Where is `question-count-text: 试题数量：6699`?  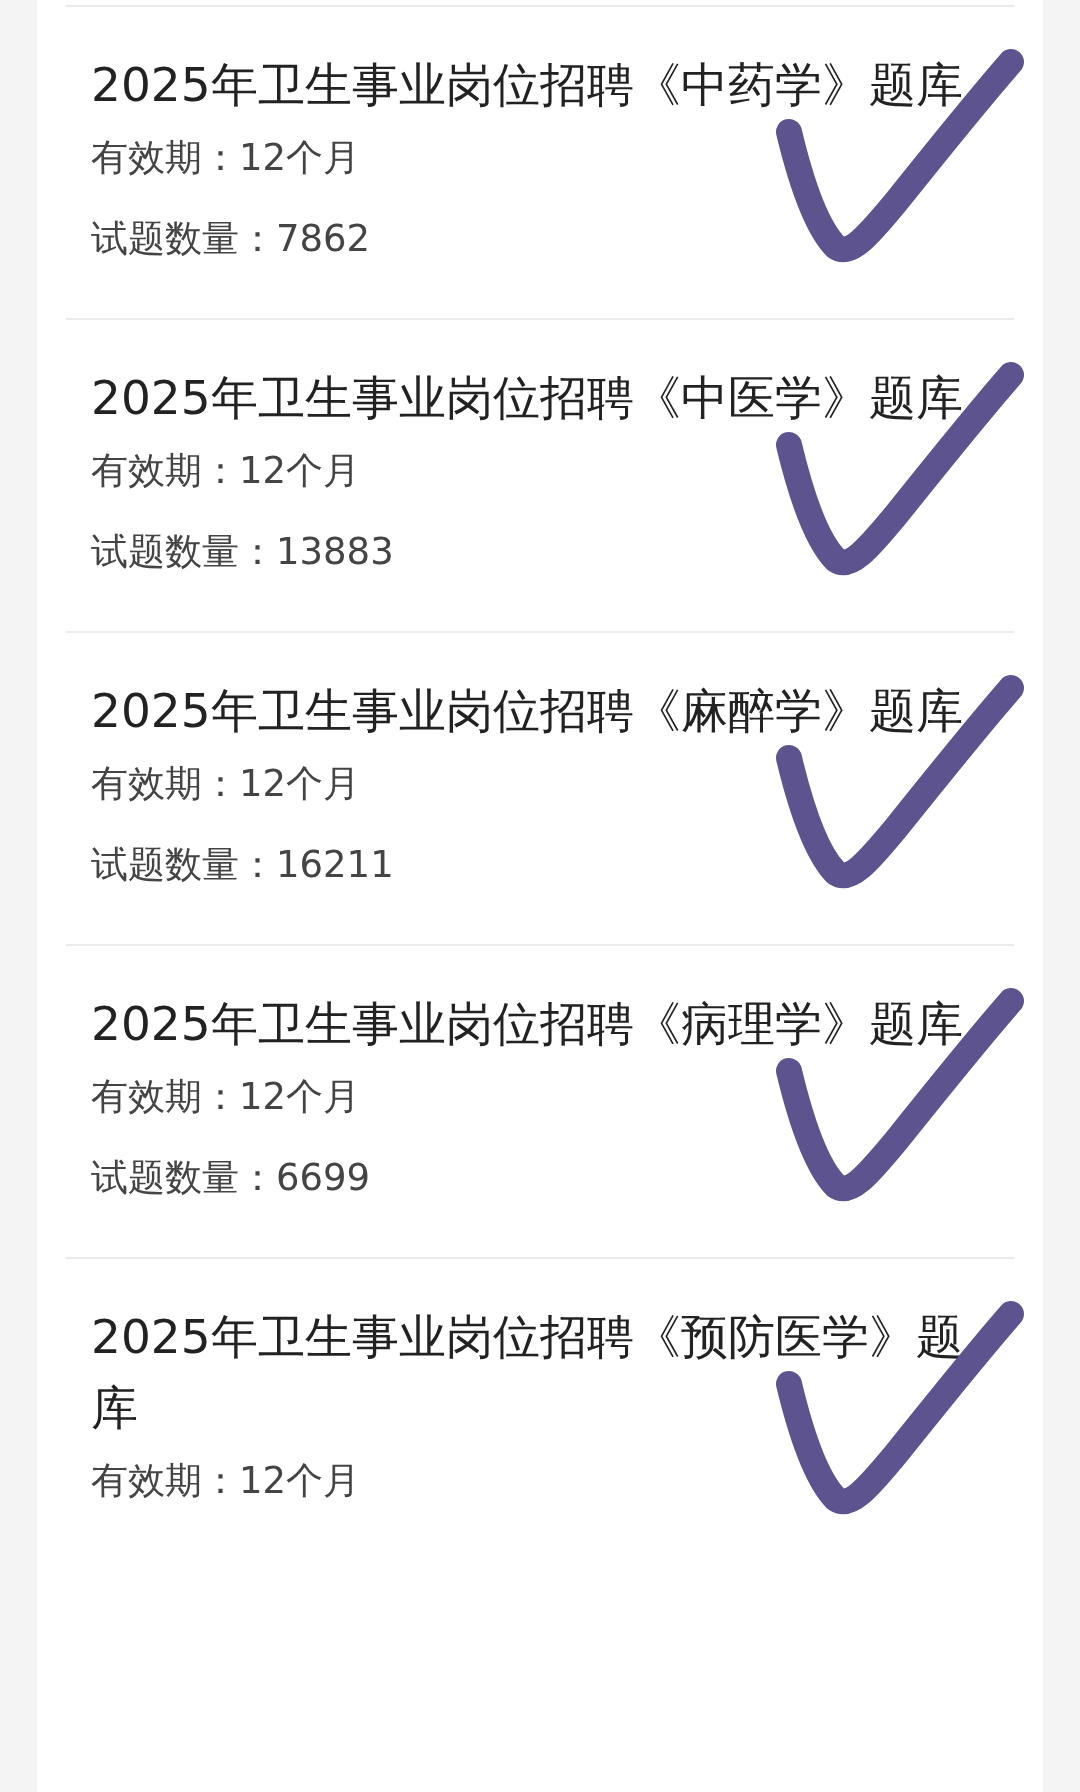 question-count-text: 试题数量：6699 is located at coordinates (231, 1178).